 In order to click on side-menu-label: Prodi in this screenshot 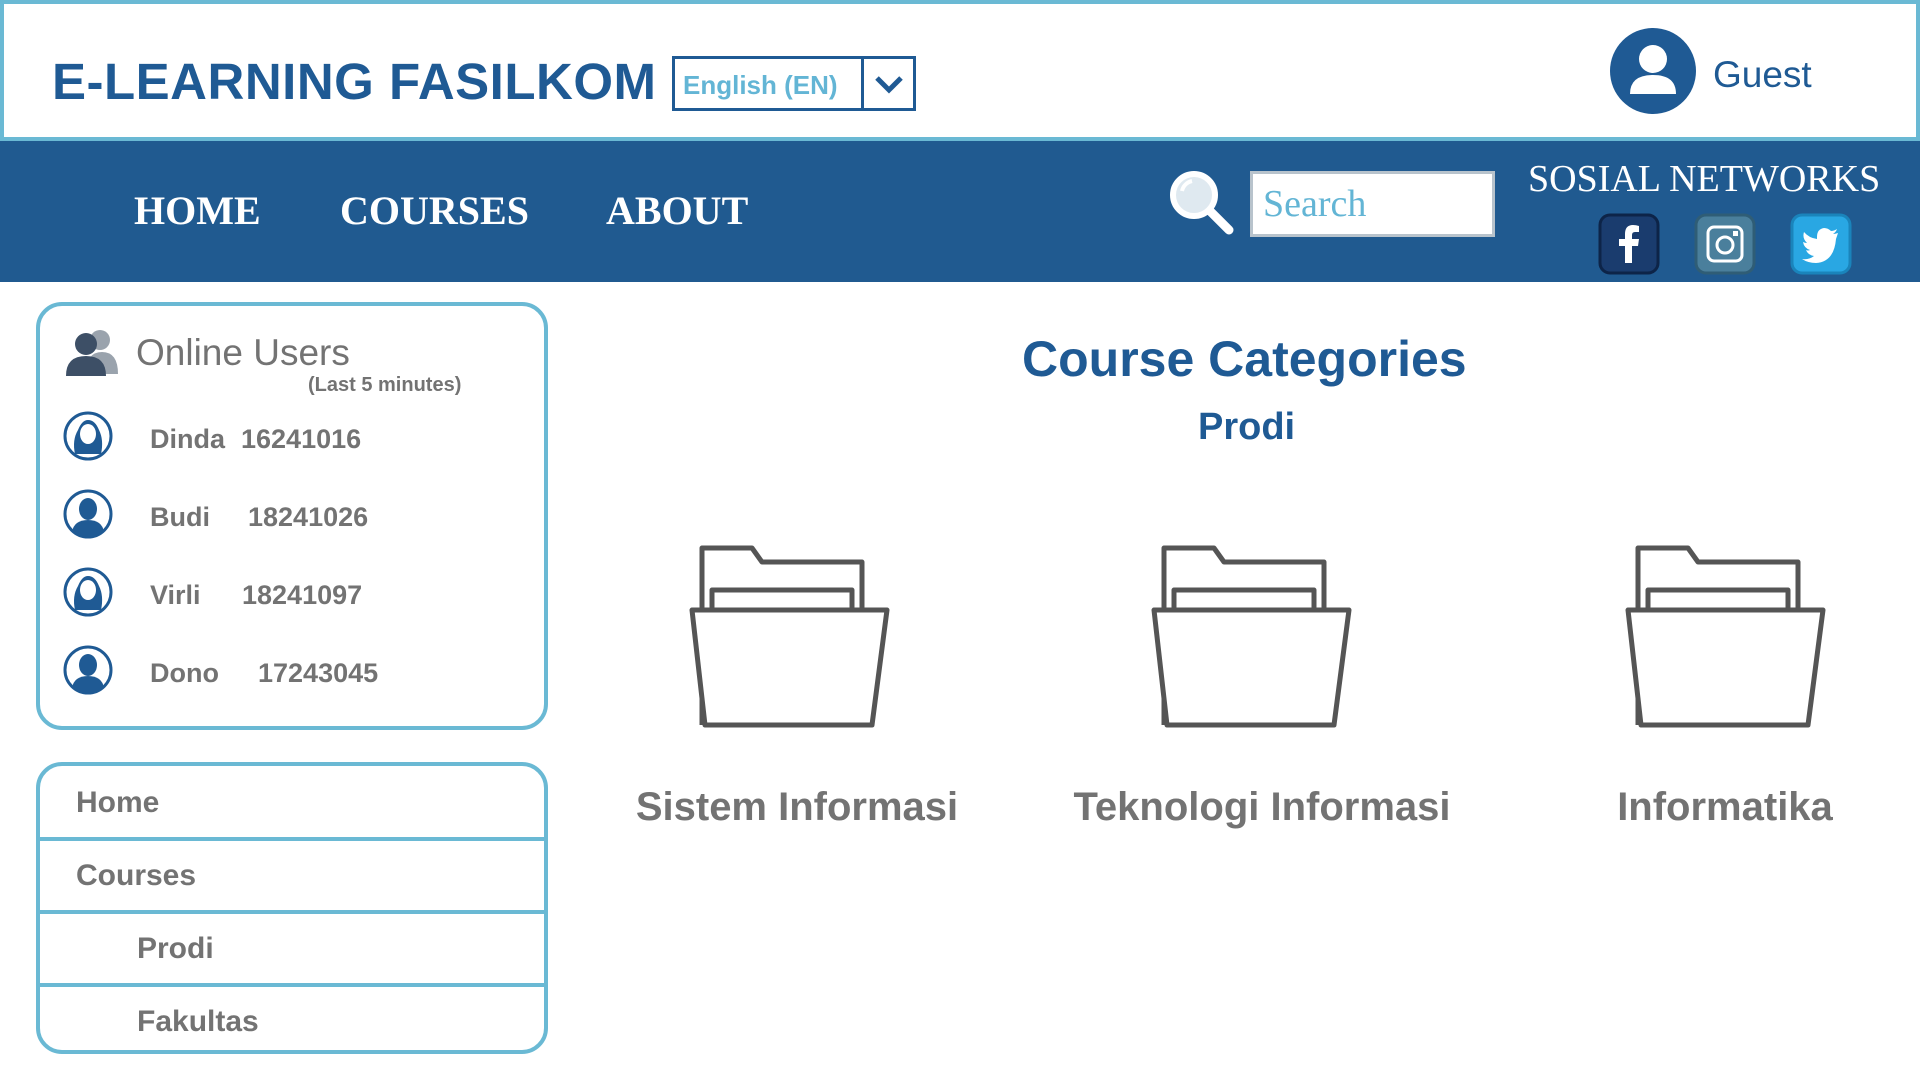, I will do `click(175, 948)`.